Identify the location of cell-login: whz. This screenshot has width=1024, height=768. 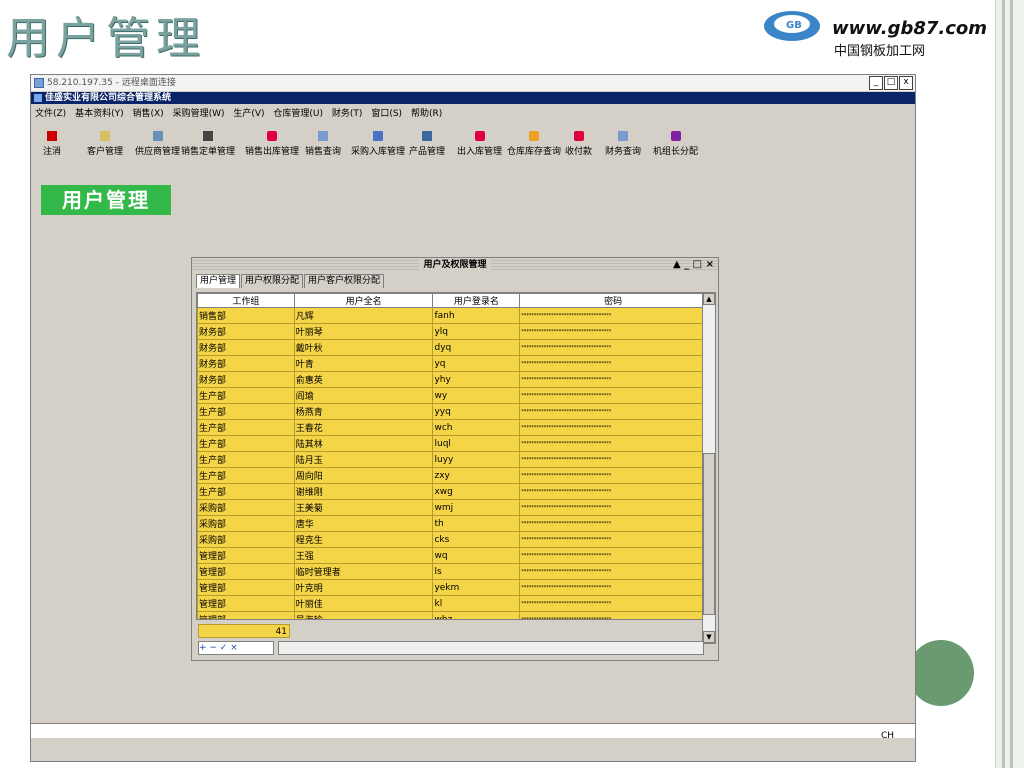
(476, 615).